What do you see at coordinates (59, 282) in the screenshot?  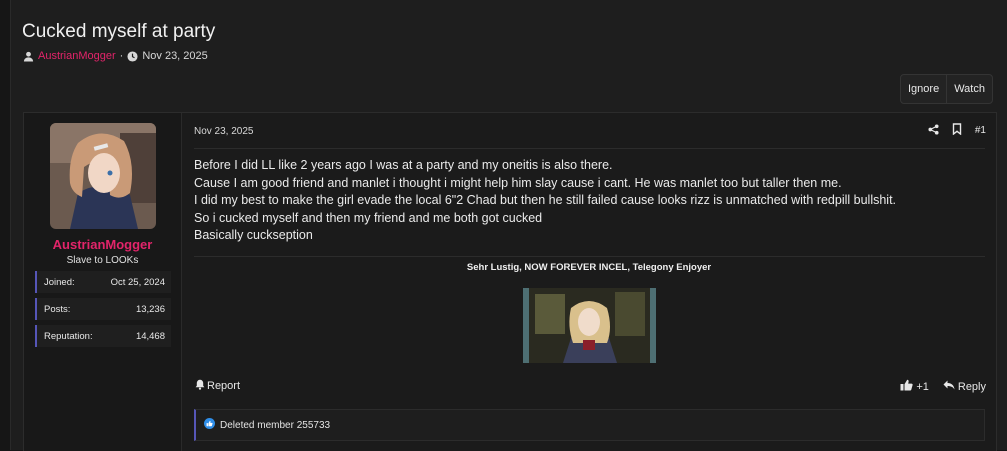 I see `stat-label: Joined:` at bounding box center [59, 282].